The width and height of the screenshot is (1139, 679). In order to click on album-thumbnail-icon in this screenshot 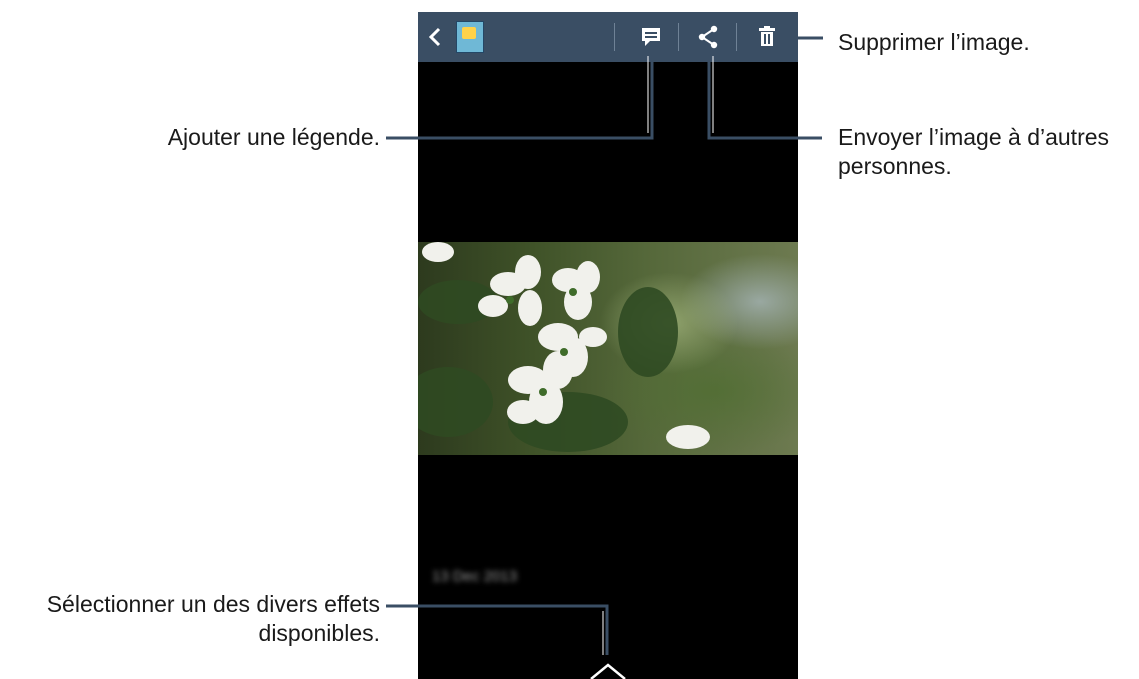, I will do `click(470, 37)`.